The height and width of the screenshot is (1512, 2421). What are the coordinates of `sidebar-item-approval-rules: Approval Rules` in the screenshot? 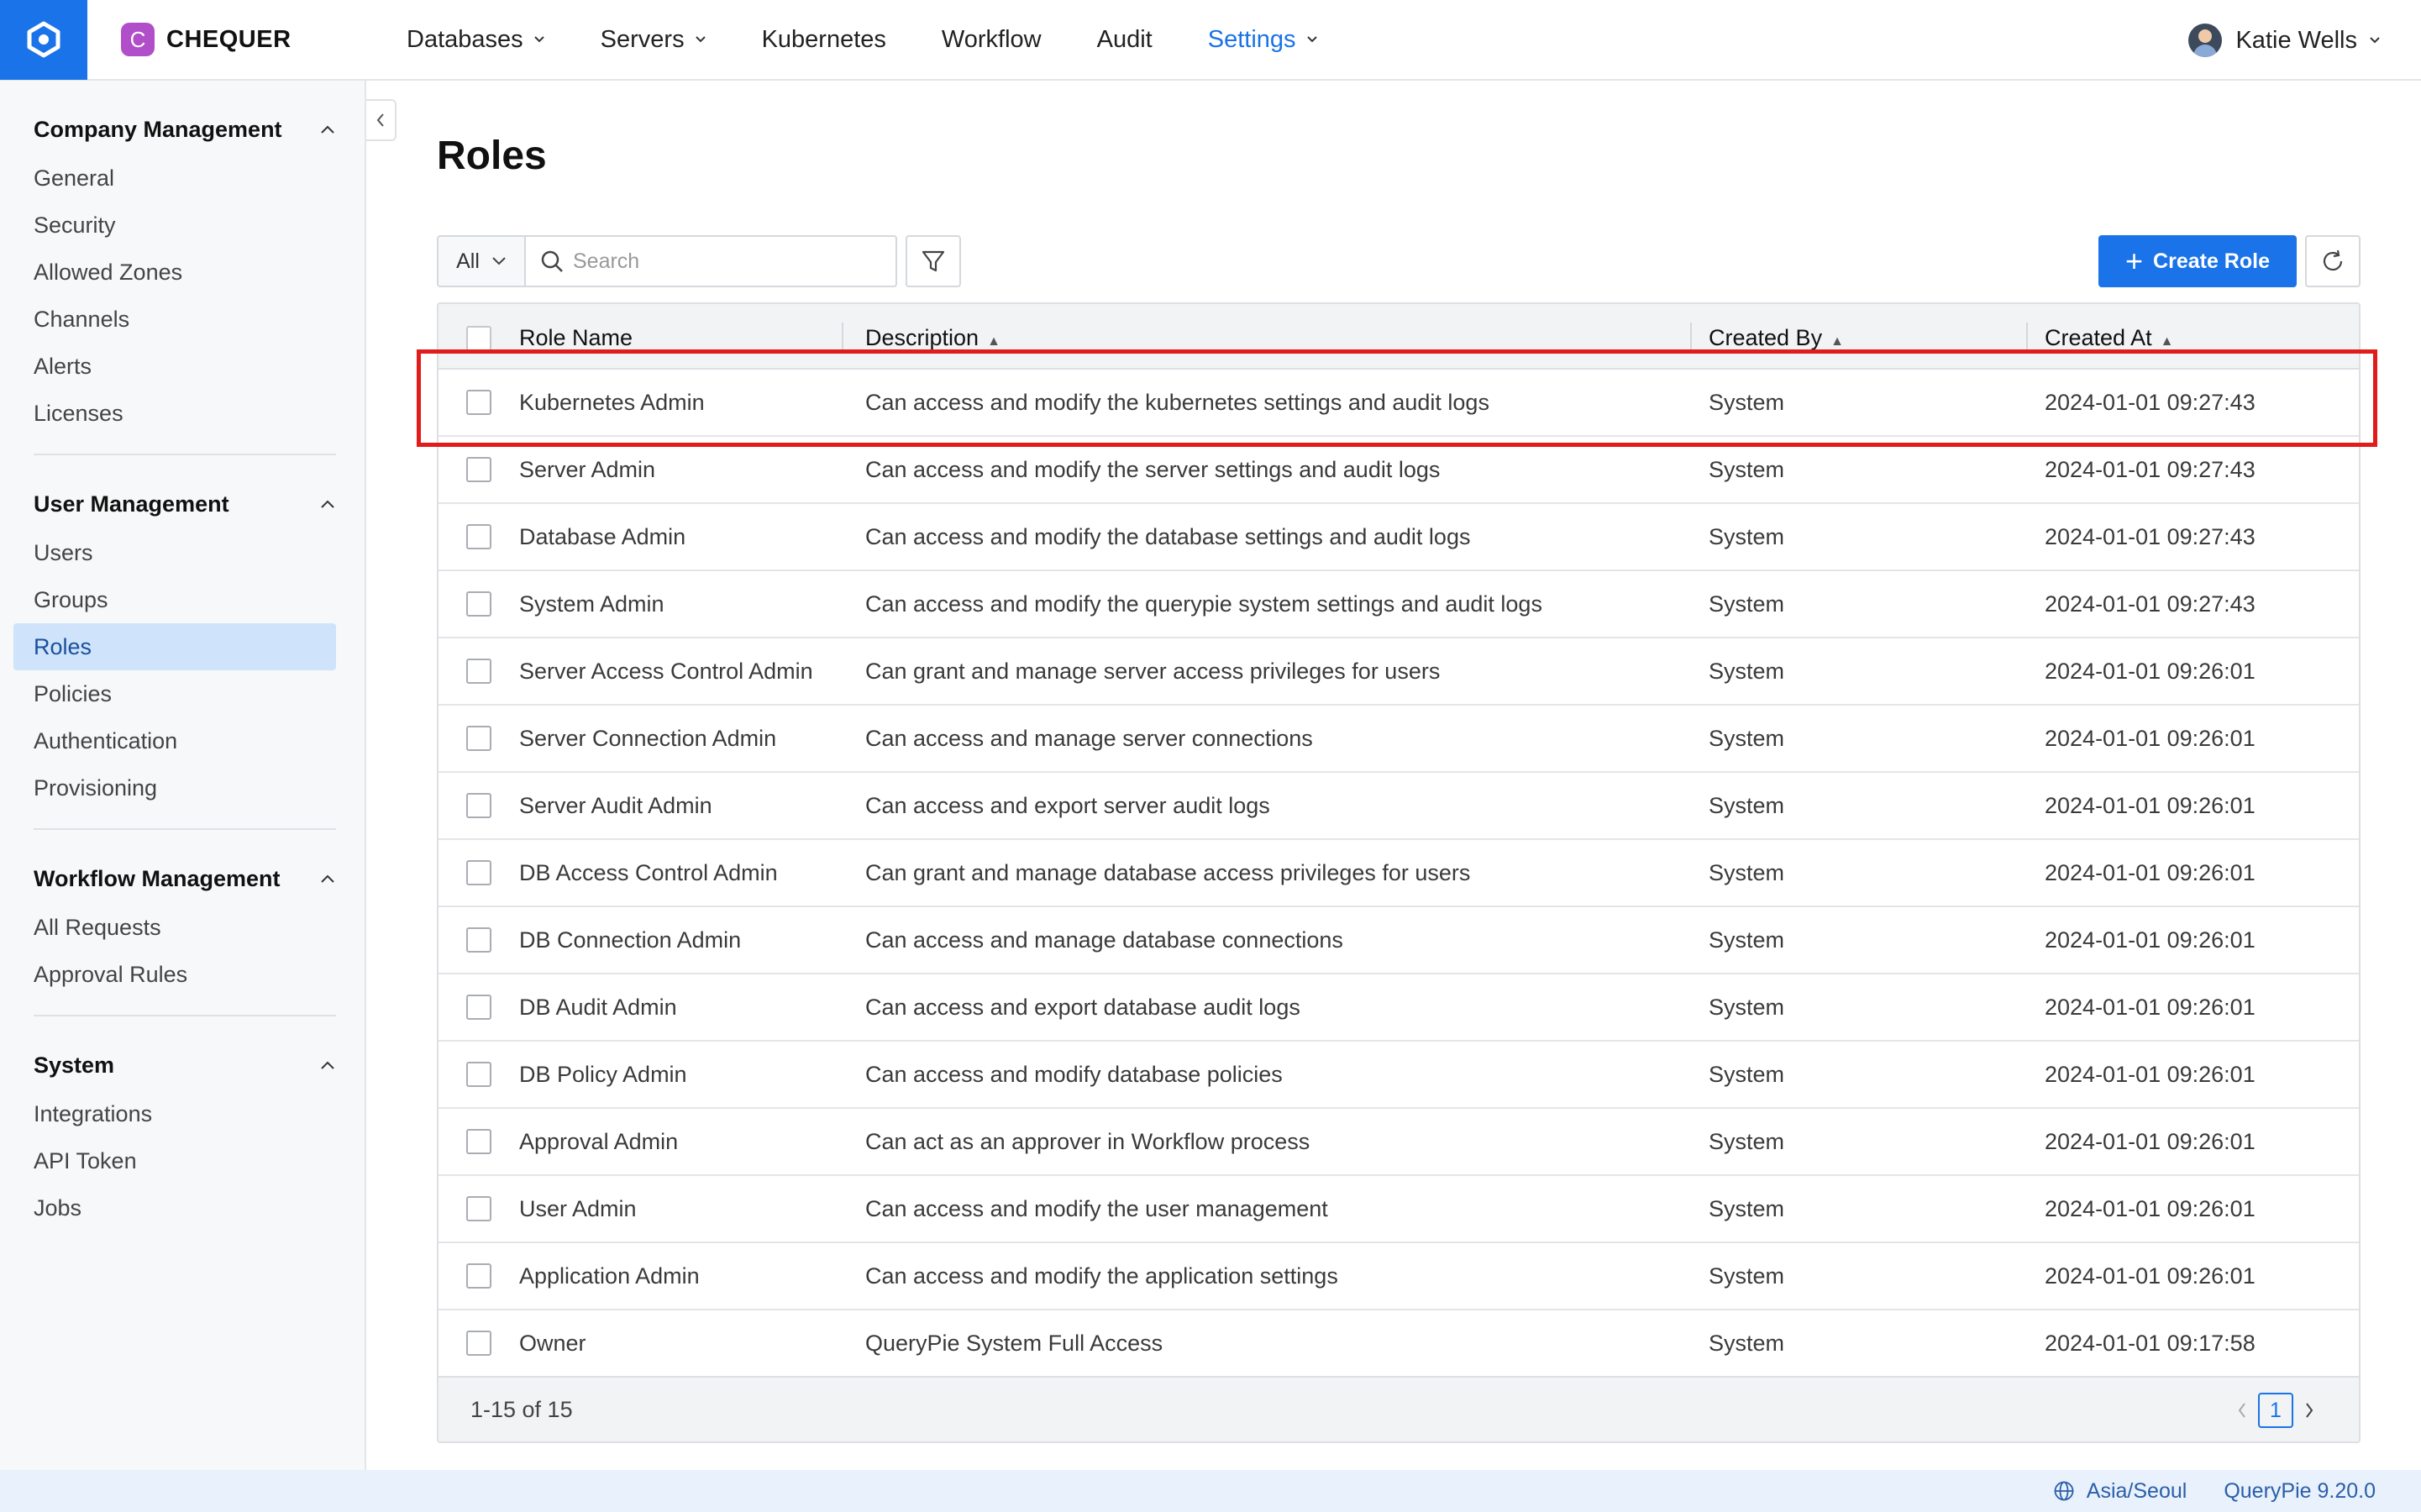 It's located at (174, 974).